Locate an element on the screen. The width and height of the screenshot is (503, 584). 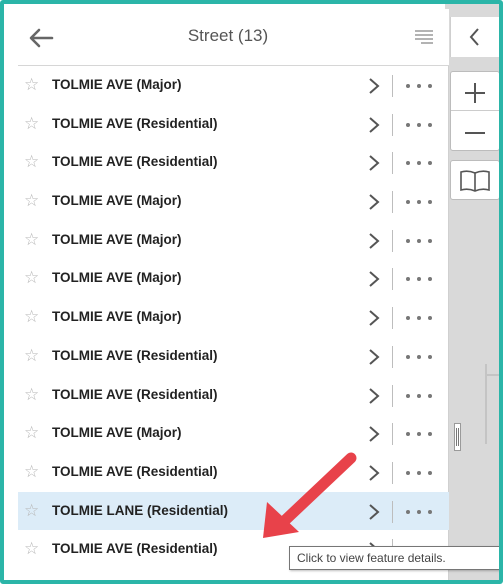
arrow-left-icon is located at coordinates (41, 38).